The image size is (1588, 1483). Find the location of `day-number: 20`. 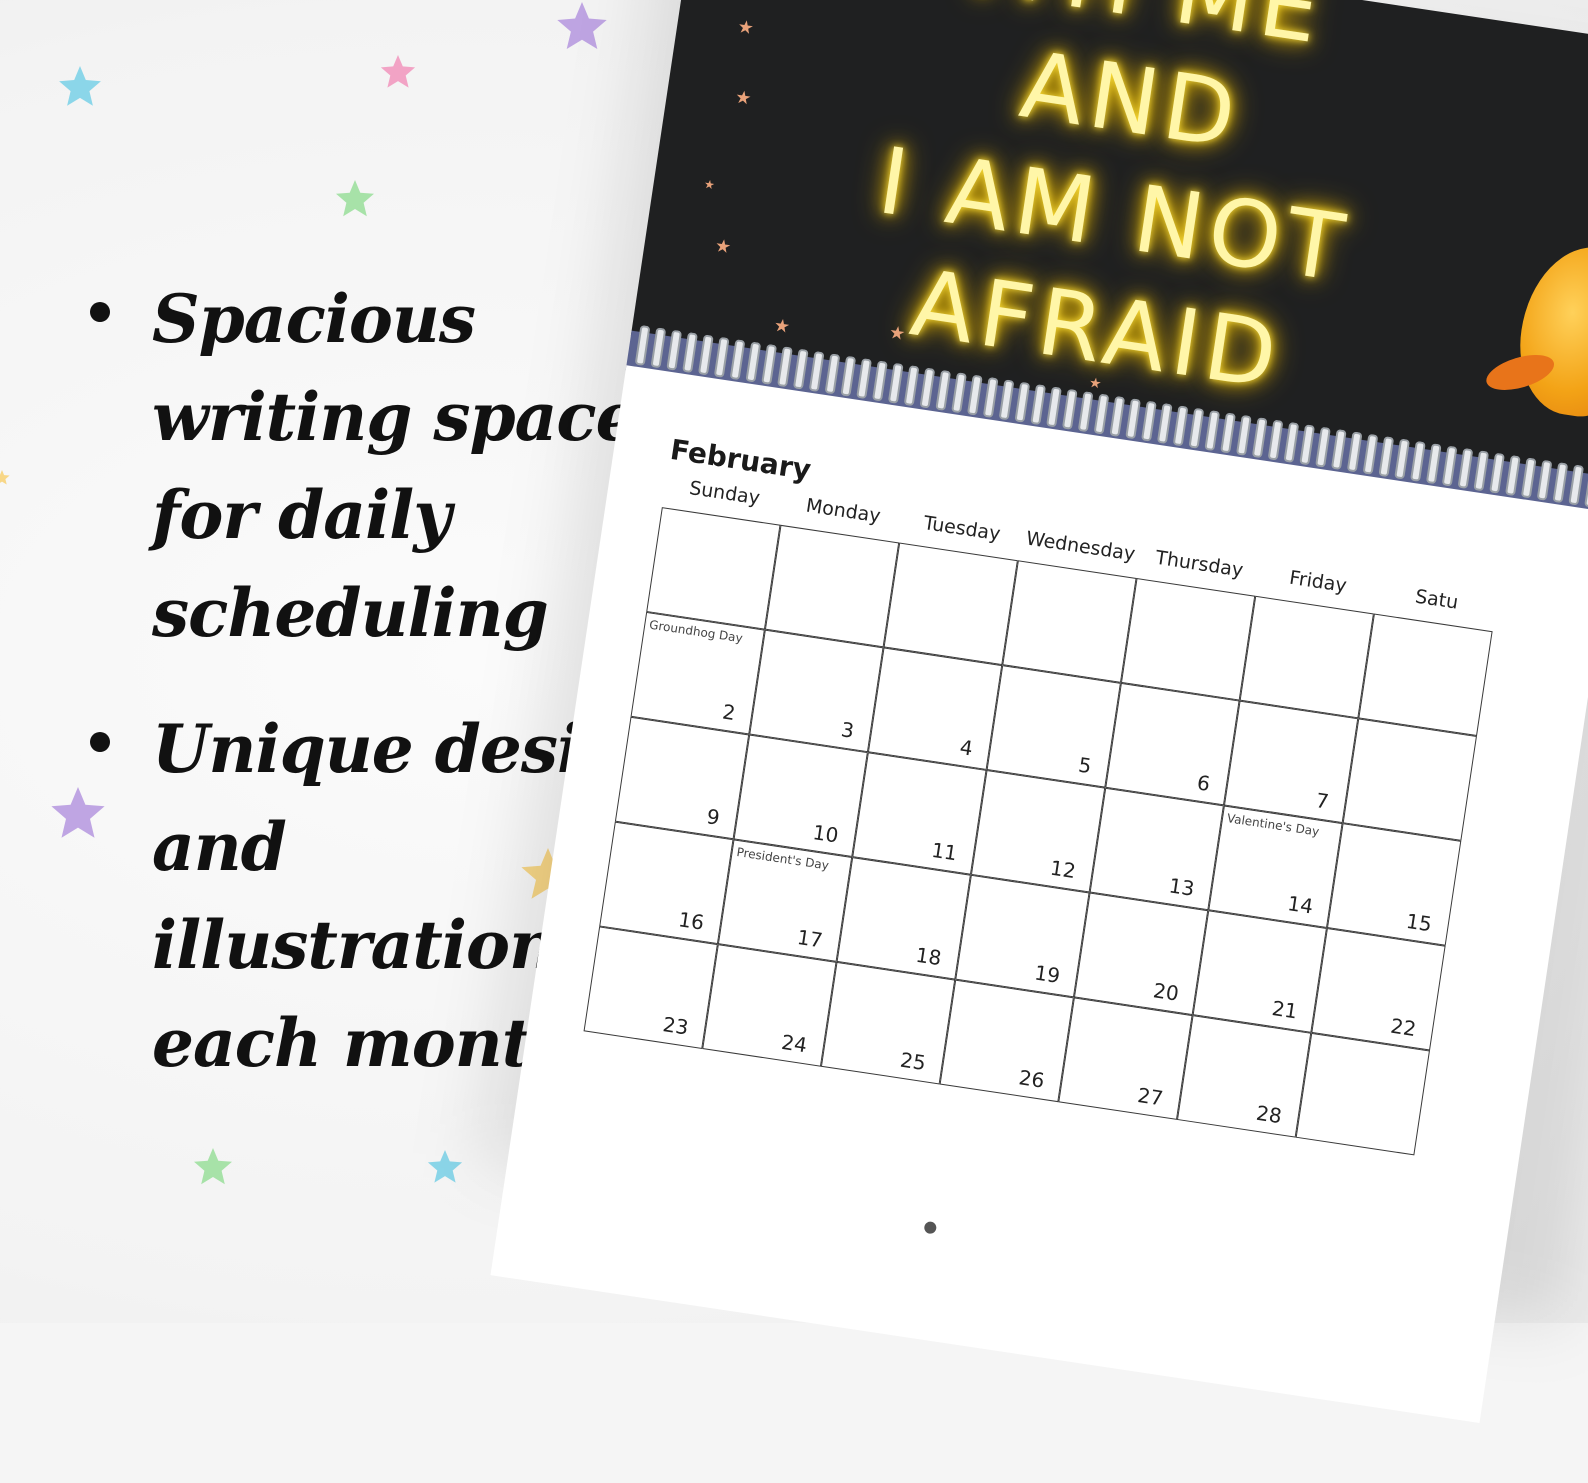

day-number: 20 is located at coordinates (1166, 992).